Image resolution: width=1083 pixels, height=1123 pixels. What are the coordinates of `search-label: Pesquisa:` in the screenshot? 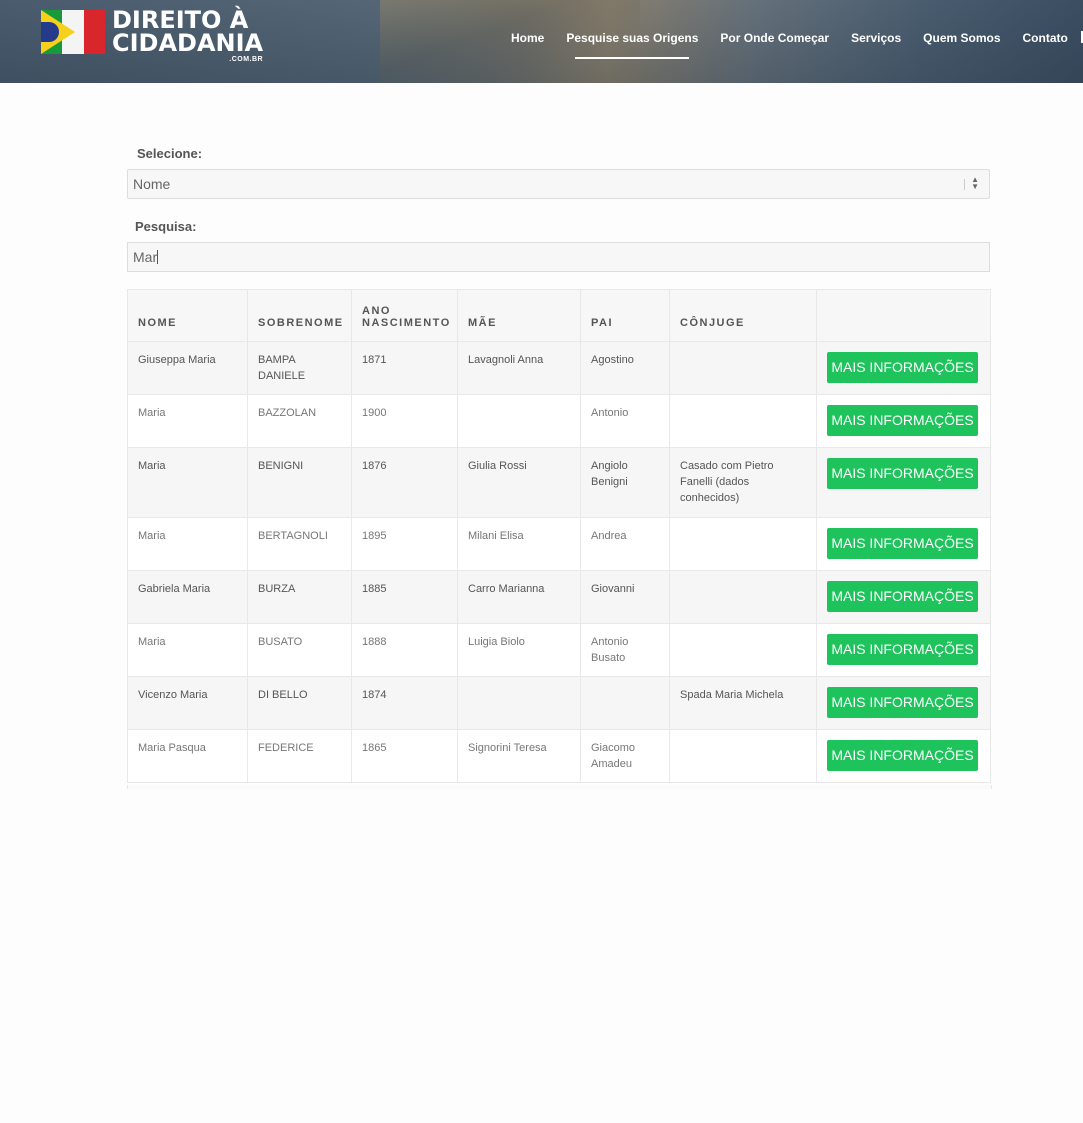 It's located at (166, 226).